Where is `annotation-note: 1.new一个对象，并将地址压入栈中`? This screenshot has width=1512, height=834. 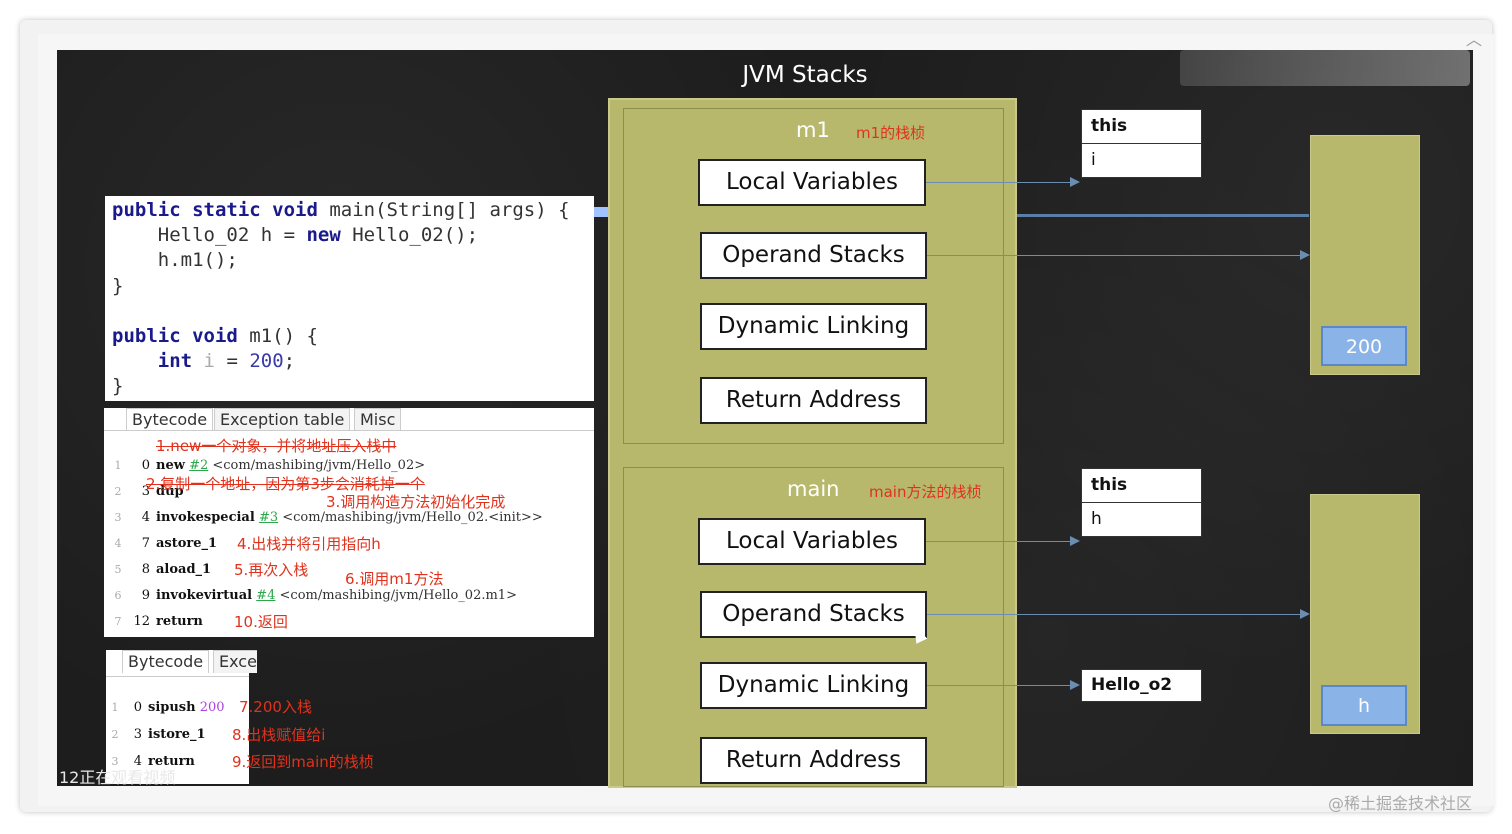
annotation-note: 1.new一个对象，并将地址压入栈中 is located at coordinates (276, 446).